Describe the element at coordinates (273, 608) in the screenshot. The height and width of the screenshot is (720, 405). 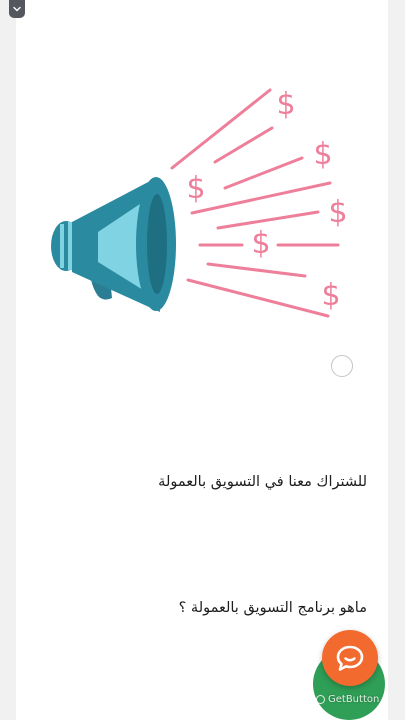
I see `option-what-is-affiliate: ماهو برنامج التسويق بالعمولة ؟` at that location.